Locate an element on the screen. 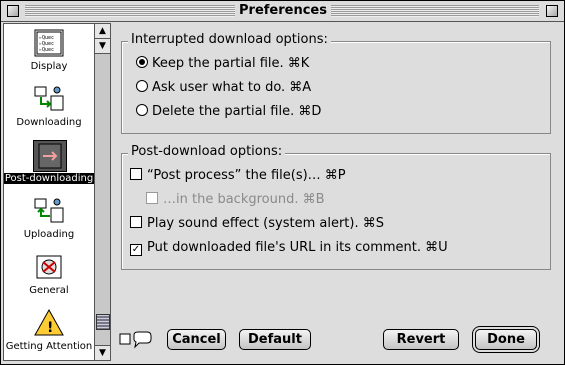 This screenshot has width=565, height=365. checkbox-in-background: …in the background. ⌘B is located at coordinates (235, 199).